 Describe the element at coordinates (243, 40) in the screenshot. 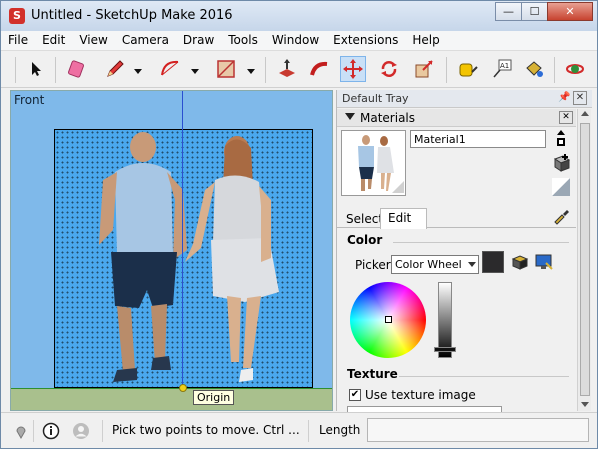

I see `menu-tools: Tools` at that location.